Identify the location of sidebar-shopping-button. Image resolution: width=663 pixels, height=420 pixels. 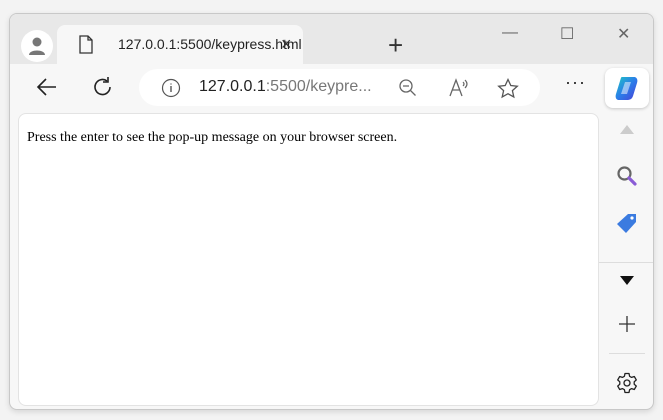
(626, 224).